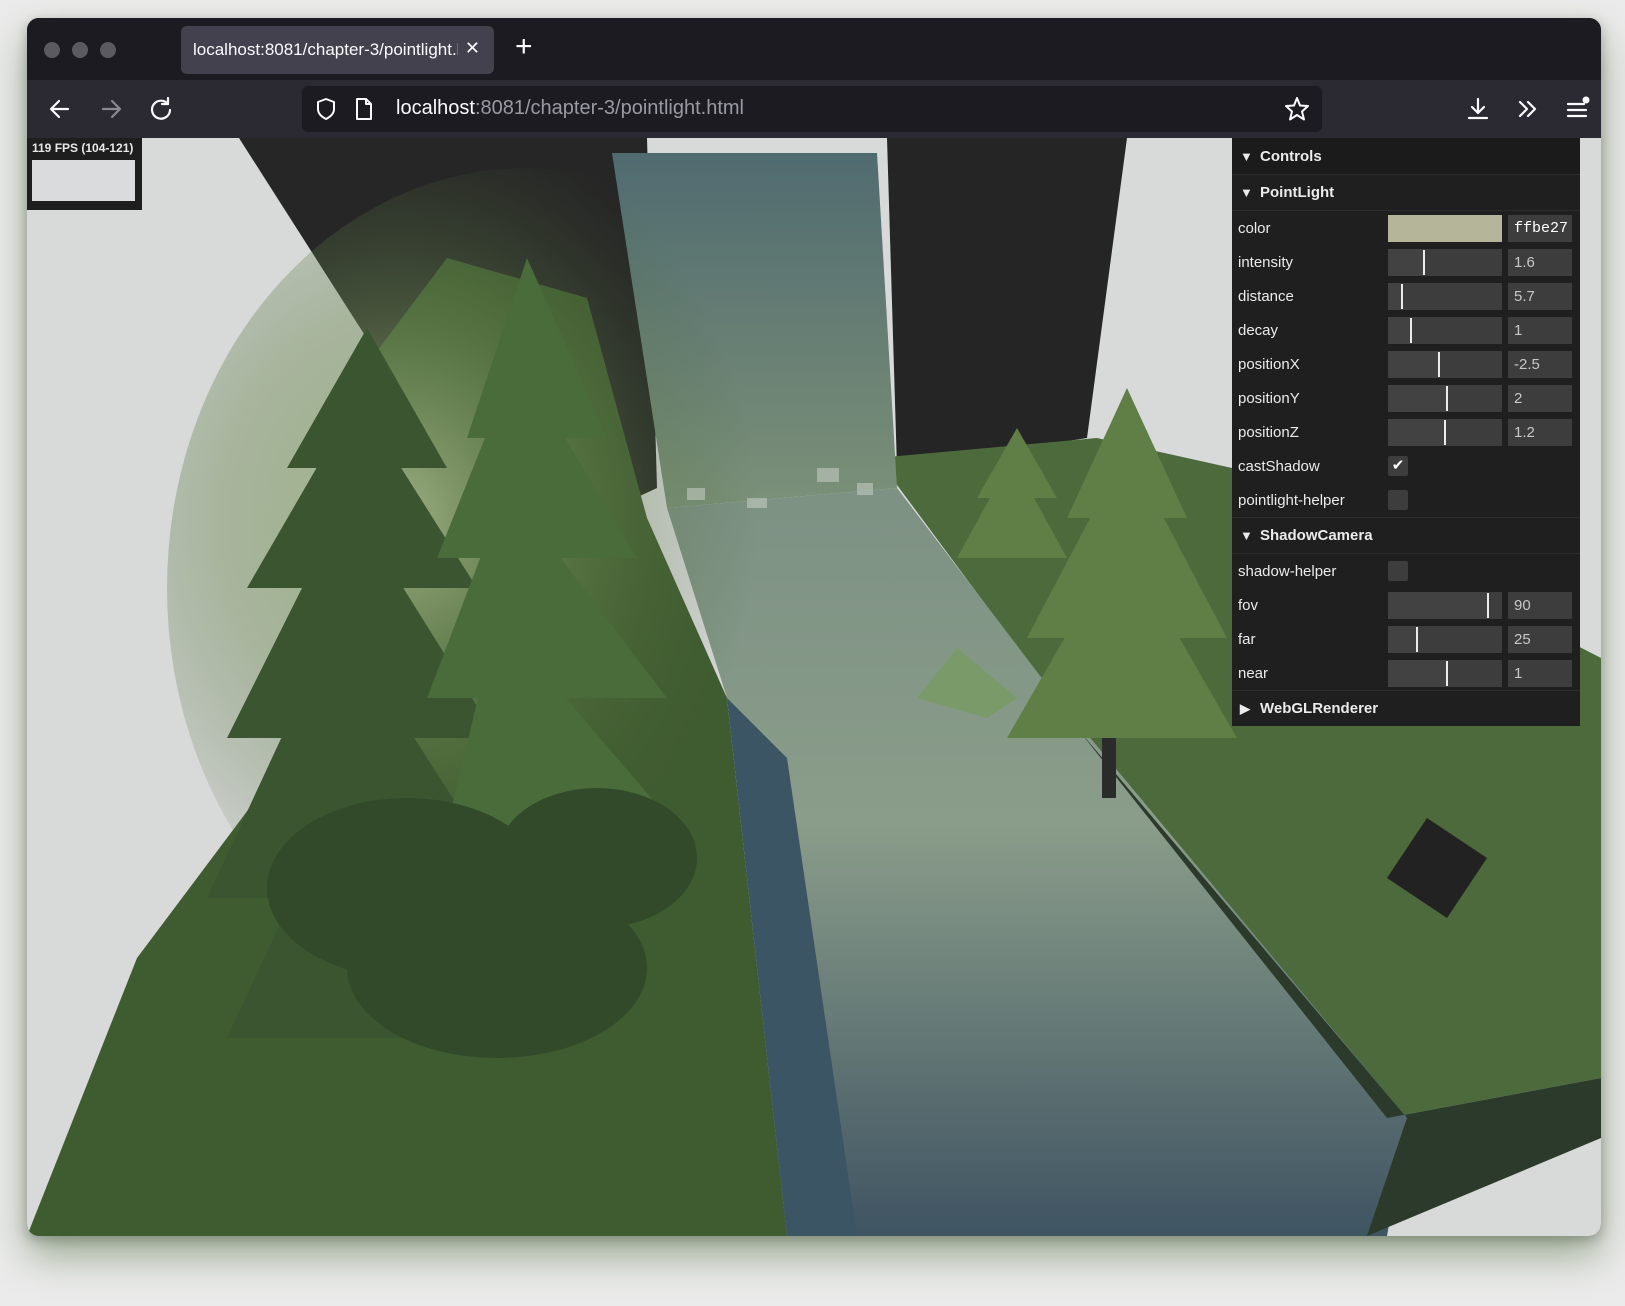 The height and width of the screenshot is (1306, 1625). I want to click on fps-stats-panel: 119 FPS (104-121), so click(84, 174).